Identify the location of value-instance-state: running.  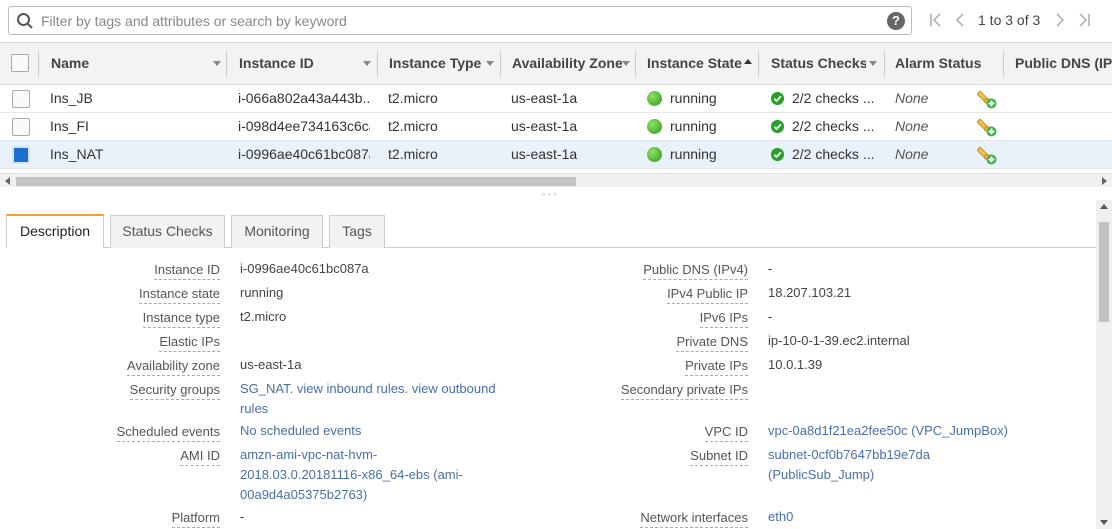
(262, 292).